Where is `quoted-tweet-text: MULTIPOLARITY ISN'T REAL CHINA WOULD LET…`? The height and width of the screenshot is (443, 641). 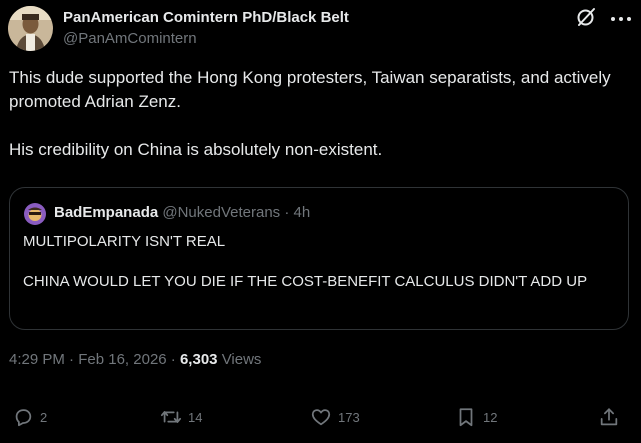 quoted-tweet-text: MULTIPOLARITY ISN'T REAL CHINA WOULD LET… is located at coordinates (318, 262).